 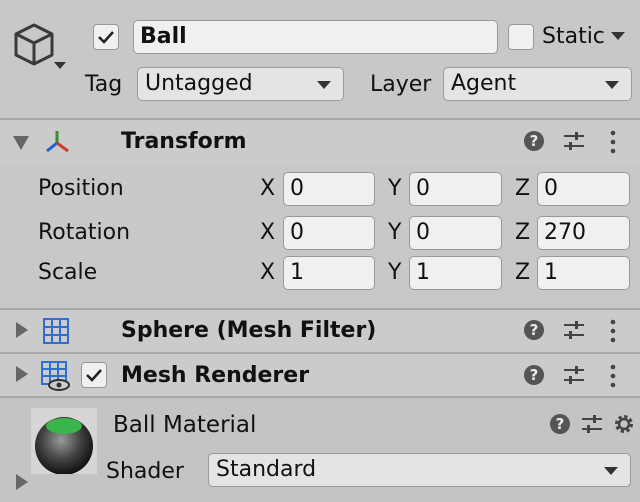 I want to click on mesh-renderer-enabled-checkbox, so click(x=94, y=375).